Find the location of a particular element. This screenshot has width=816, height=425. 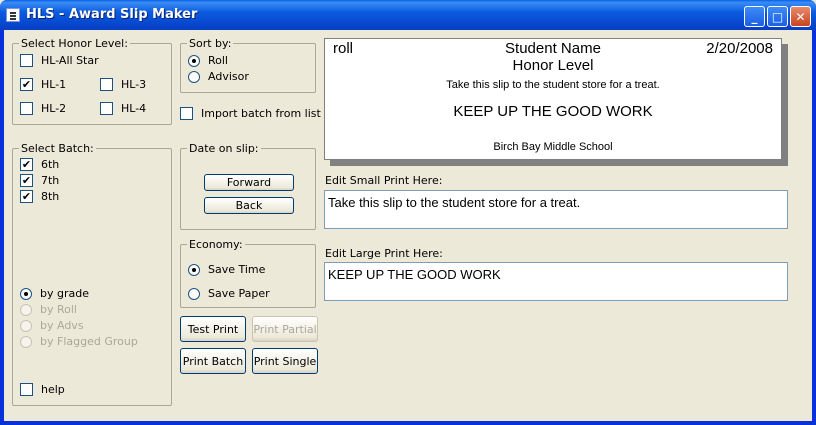

batch-7th-checkbox: ✔ 7th is located at coordinates (39, 180).